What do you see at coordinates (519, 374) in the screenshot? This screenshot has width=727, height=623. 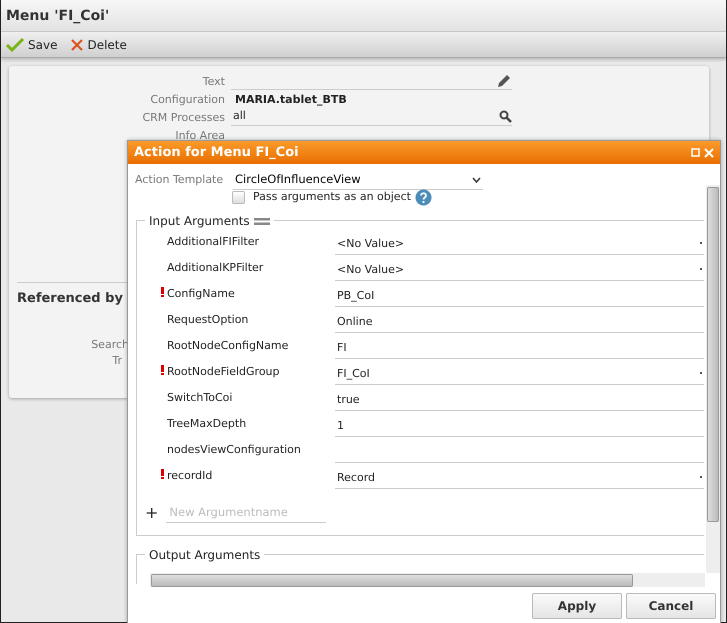 I see `argument-select: FI_CoI` at bounding box center [519, 374].